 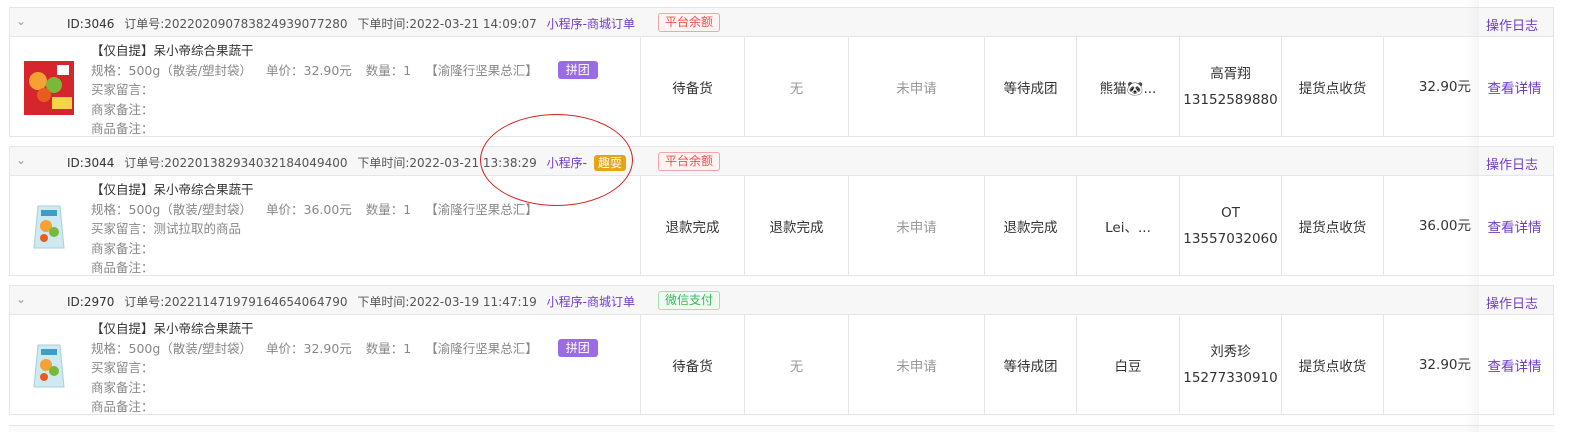 I want to click on product-price: 单价：36.00元, so click(x=309, y=209).